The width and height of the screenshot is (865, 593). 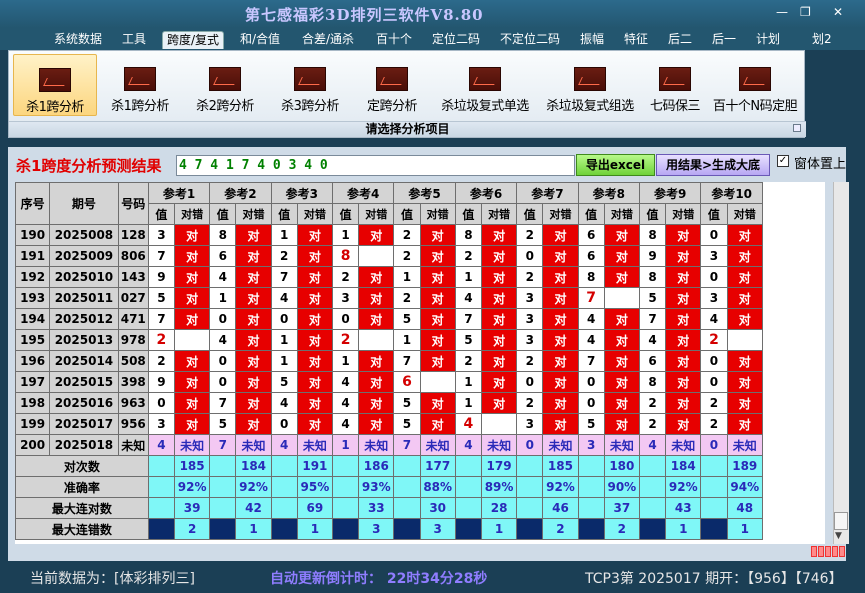 What do you see at coordinates (133, 203) in the screenshot?
I see `number-header: 号码` at bounding box center [133, 203].